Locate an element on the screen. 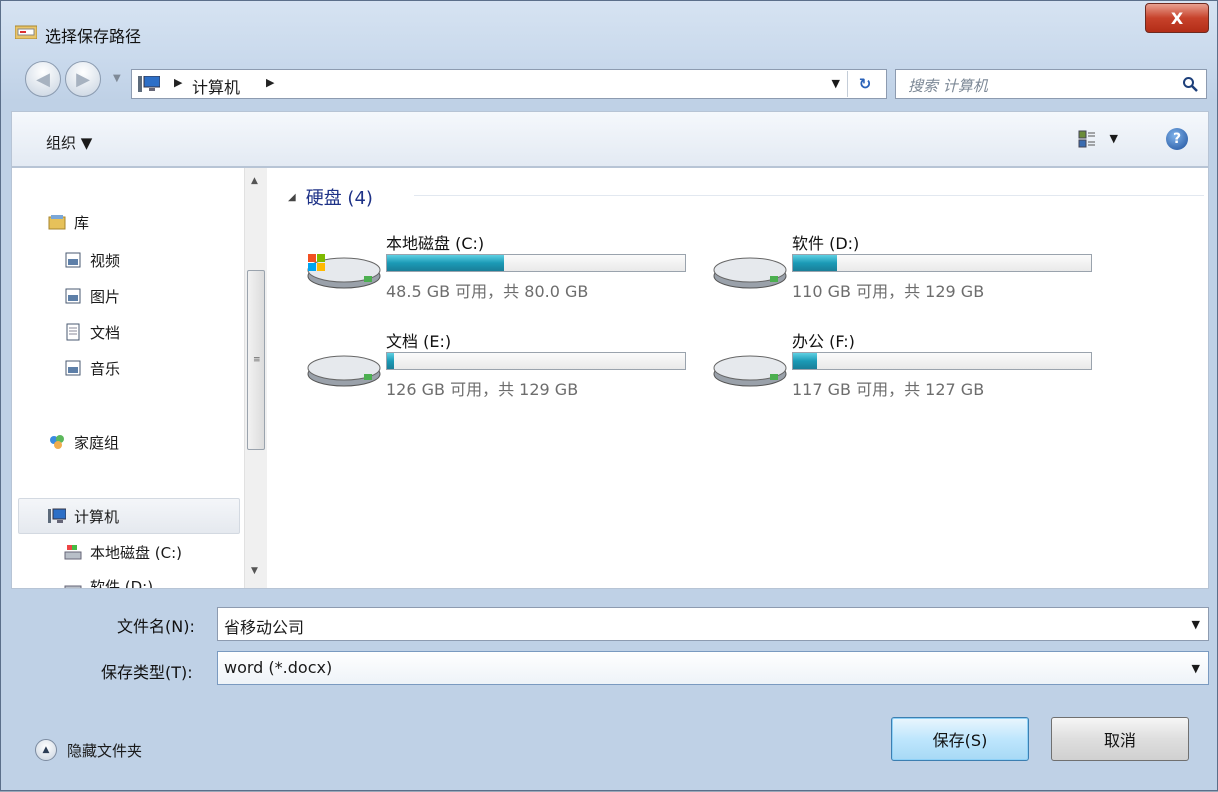 The image size is (1218, 792). scroll-down-icon: ▼ is located at coordinates (254, 571).